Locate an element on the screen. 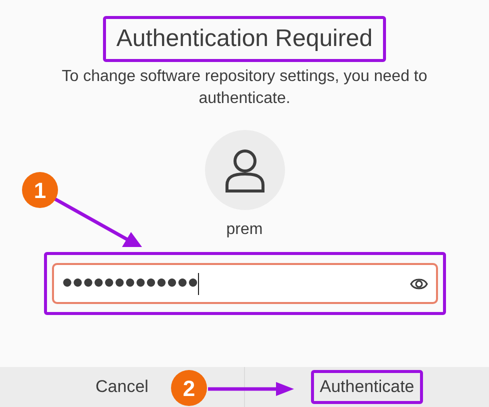 This screenshot has height=407, width=489. step-badge: 1 is located at coordinates (40, 190).